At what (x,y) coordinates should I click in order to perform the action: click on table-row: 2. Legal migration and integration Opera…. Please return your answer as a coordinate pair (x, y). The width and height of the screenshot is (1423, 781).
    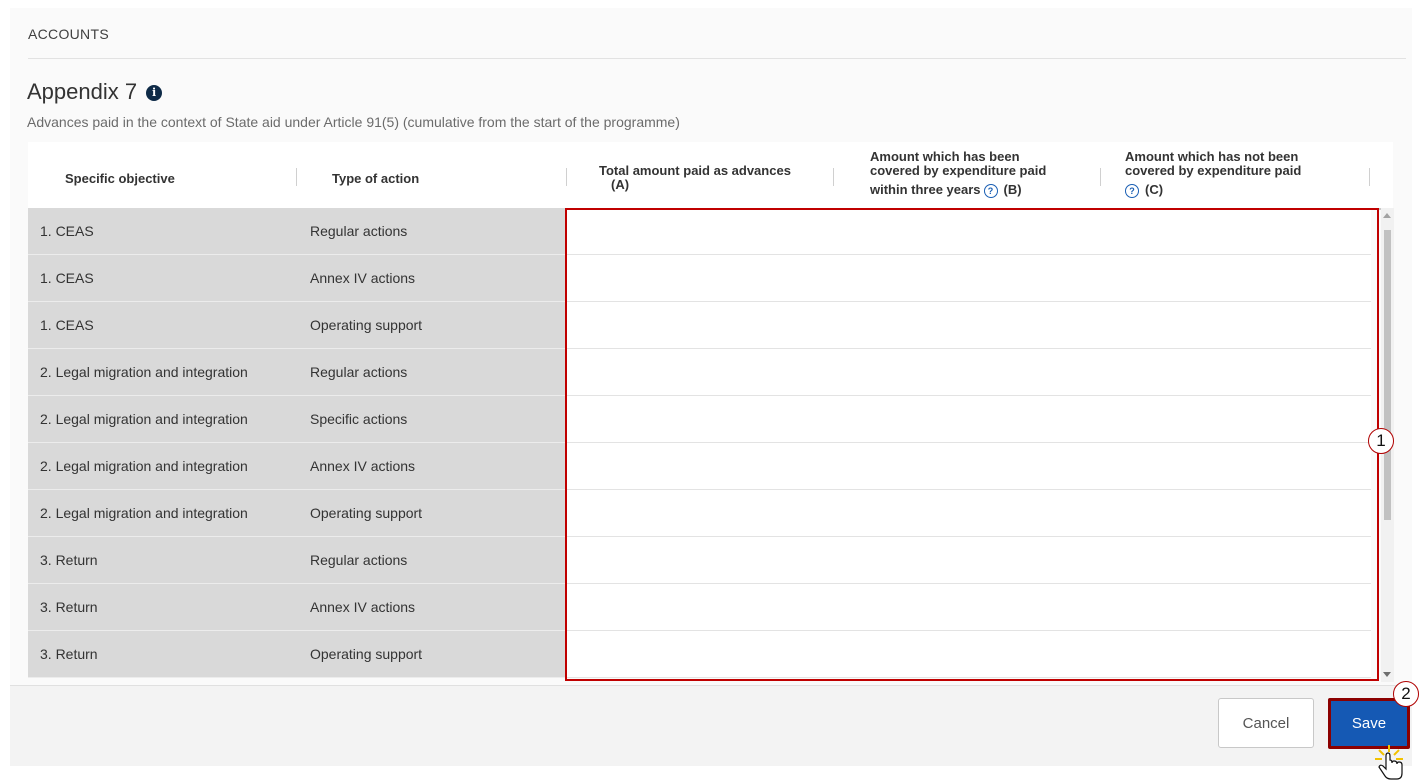
    Looking at the image, I should click on (704, 513).